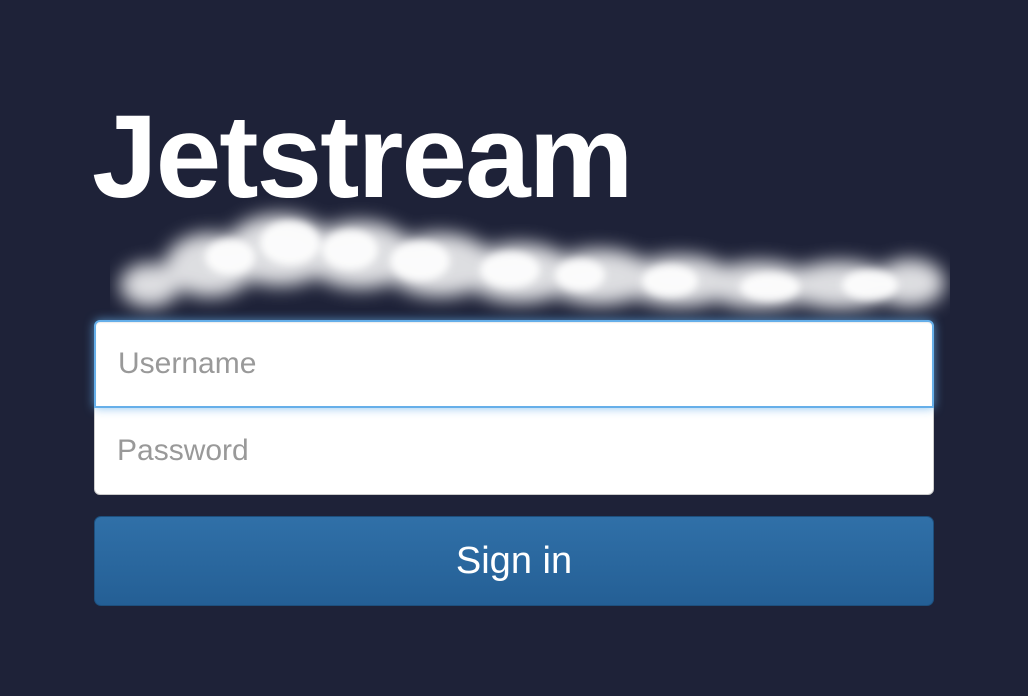  Describe the element at coordinates (514, 364) in the screenshot. I see `username-input` at that location.